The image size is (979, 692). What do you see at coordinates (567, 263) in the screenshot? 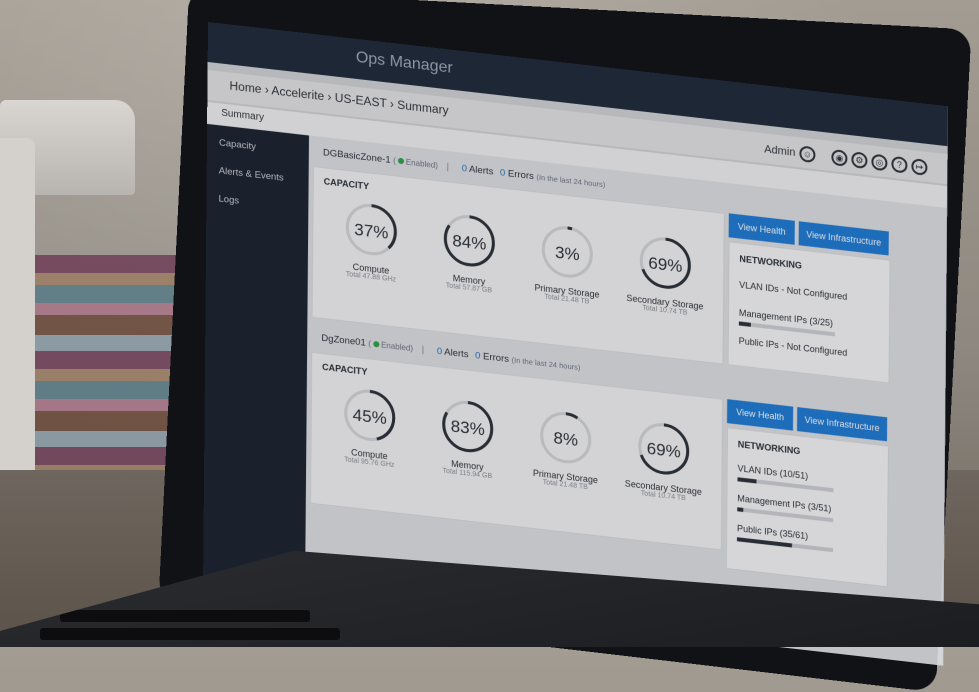
I see `gauge-primary-storage: 3% Primary Storage Total 21.48 TB` at bounding box center [567, 263].